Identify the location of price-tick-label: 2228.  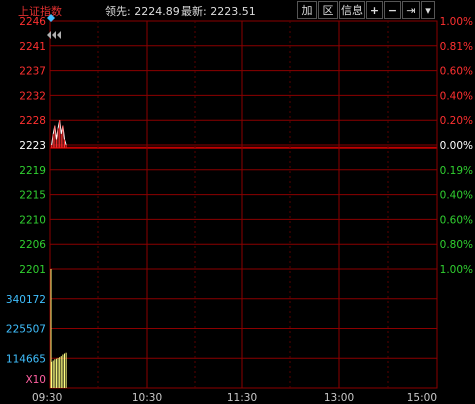
(32, 121).